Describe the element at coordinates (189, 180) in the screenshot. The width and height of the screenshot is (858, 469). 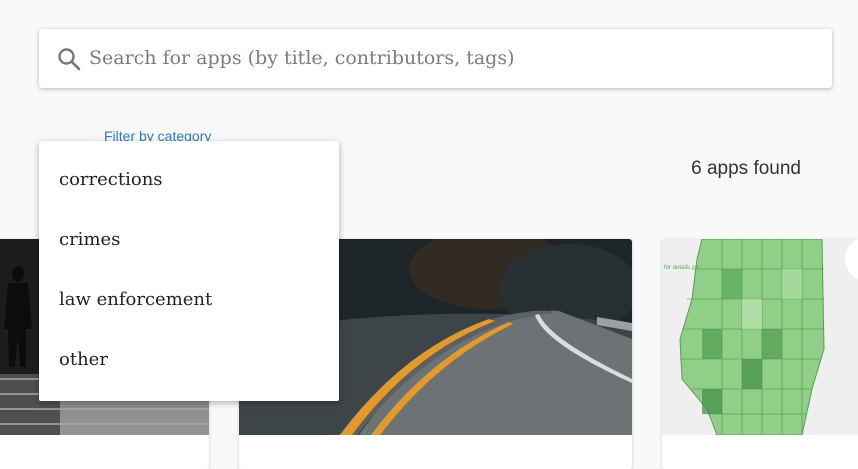
I see `category-option-corrections: corrections` at that location.